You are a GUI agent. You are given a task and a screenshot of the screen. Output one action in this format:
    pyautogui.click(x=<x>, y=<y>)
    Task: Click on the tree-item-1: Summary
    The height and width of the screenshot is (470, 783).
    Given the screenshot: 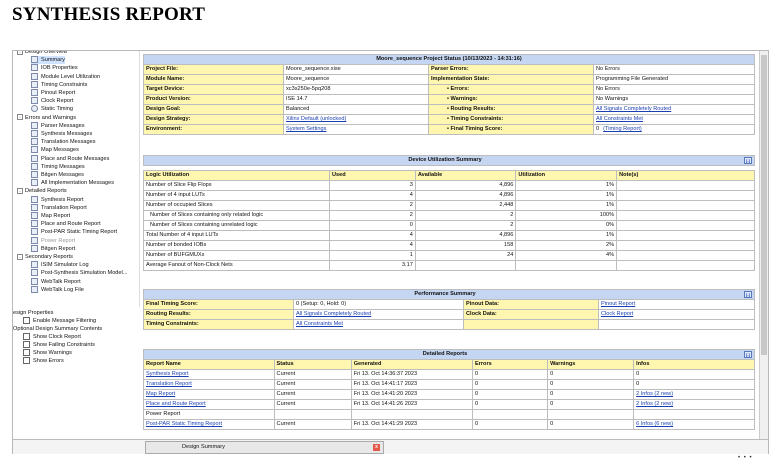 What is the action you would take?
    pyautogui.click(x=48, y=60)
    